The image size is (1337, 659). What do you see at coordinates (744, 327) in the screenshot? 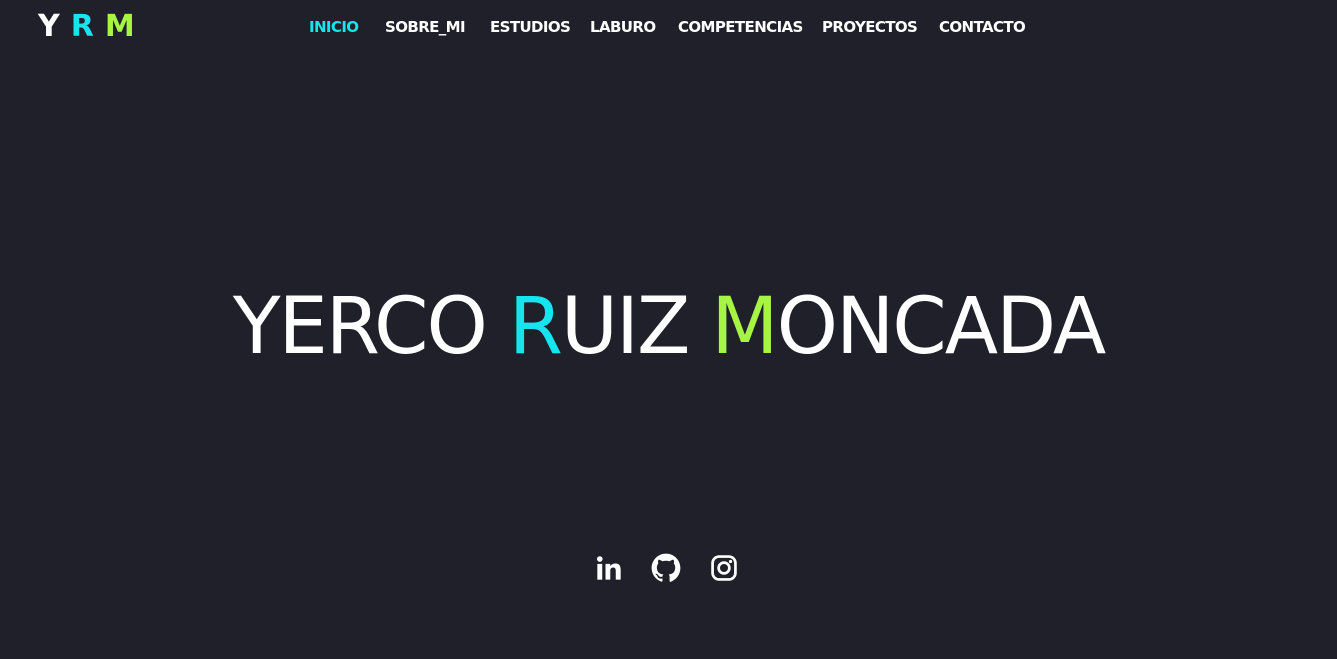
I see `hero-title-accent-m: M` at bounding box center [744, 327].